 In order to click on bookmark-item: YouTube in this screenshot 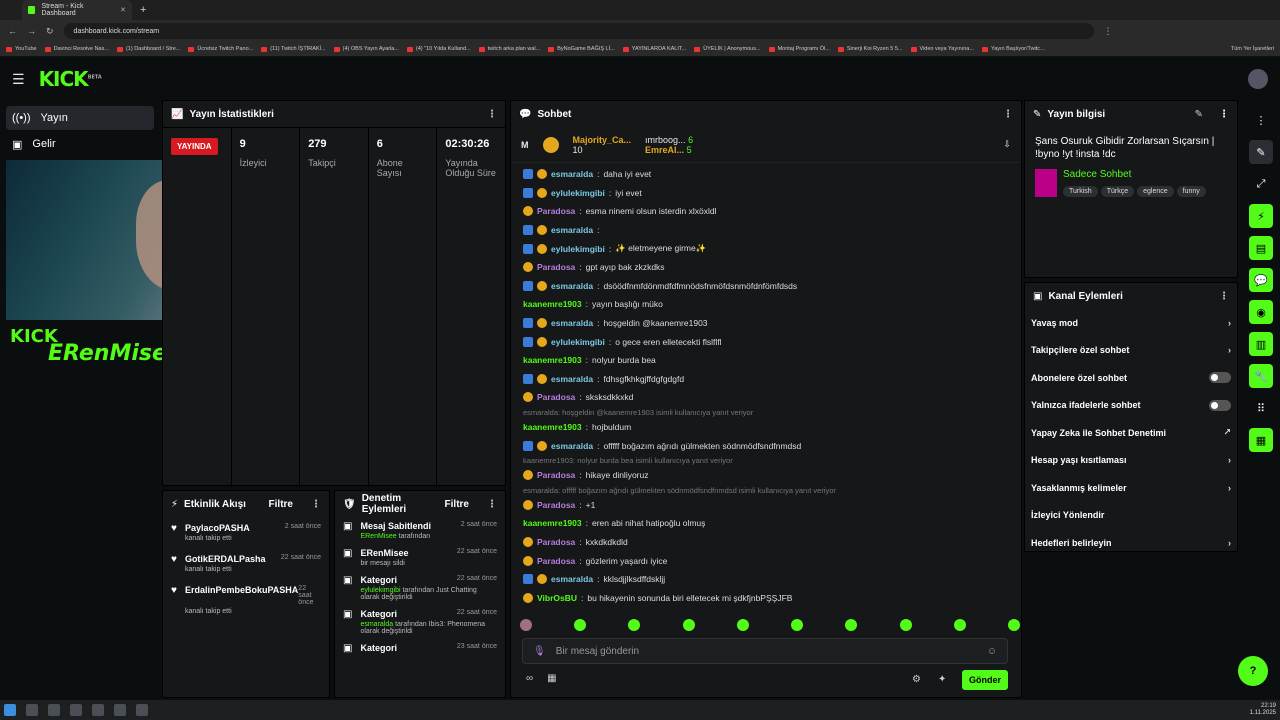, I will do `click(21, 49)`.